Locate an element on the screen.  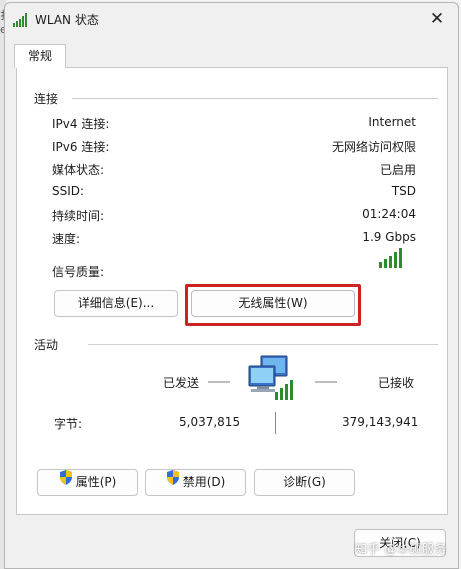
signal-quality-label: 信号质量: is located at coordinates (78, 272).